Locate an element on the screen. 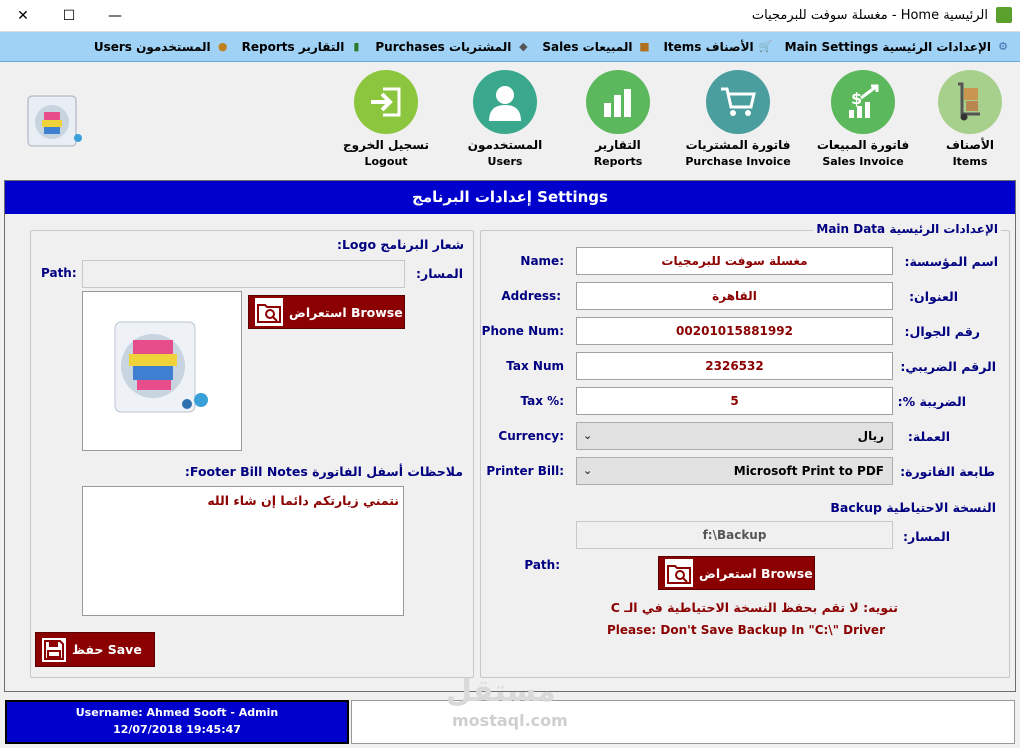 The image size is (1020, 748). logo-path-label-en: Path: is located at coordinates (59, 273).